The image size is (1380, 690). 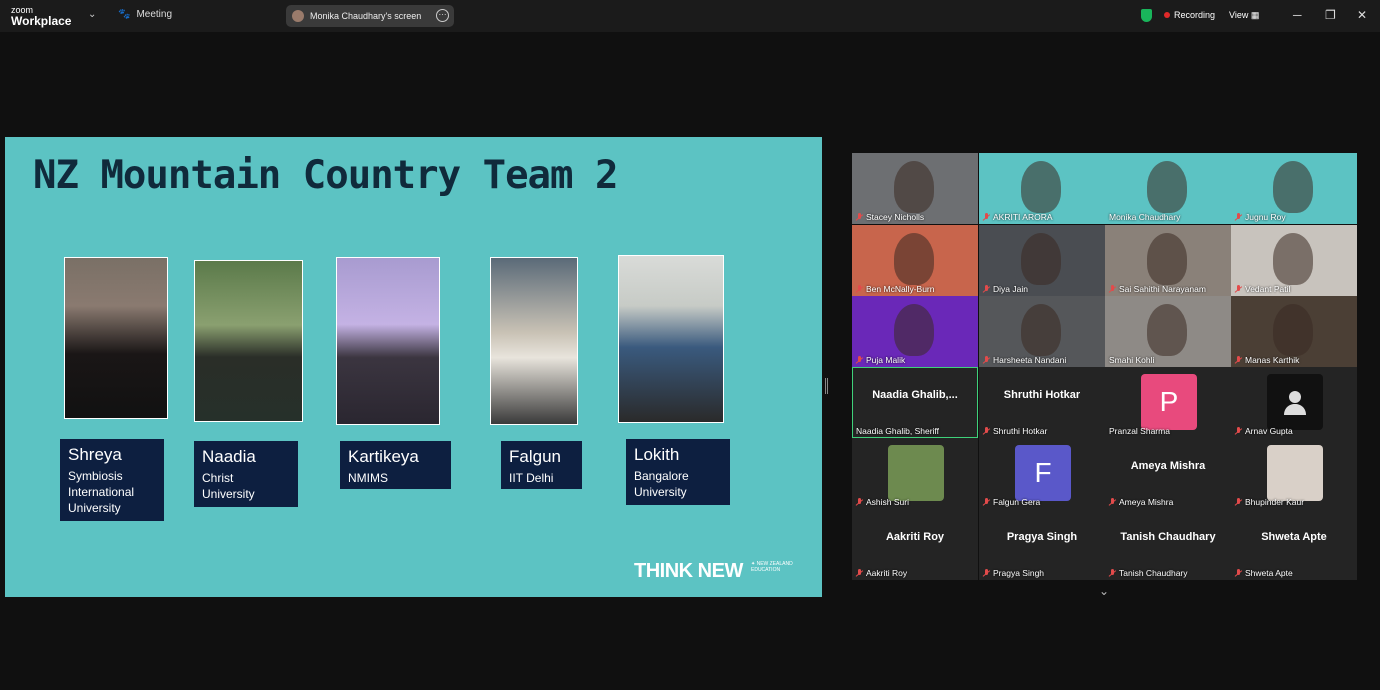 I want to click on participant-tile: Ameya Mishra Ameya Mishra, so click(x=1168, y=473).